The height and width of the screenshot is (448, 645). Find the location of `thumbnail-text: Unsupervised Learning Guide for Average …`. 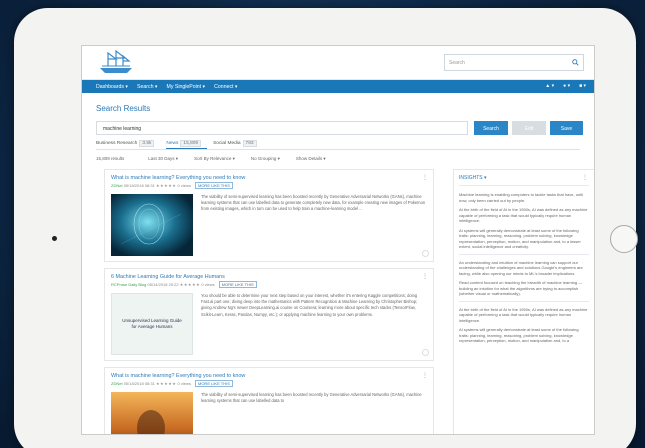

thumbnail-text: Unsupervised Learning Guide for Average … is located at coordinates (152, 323).